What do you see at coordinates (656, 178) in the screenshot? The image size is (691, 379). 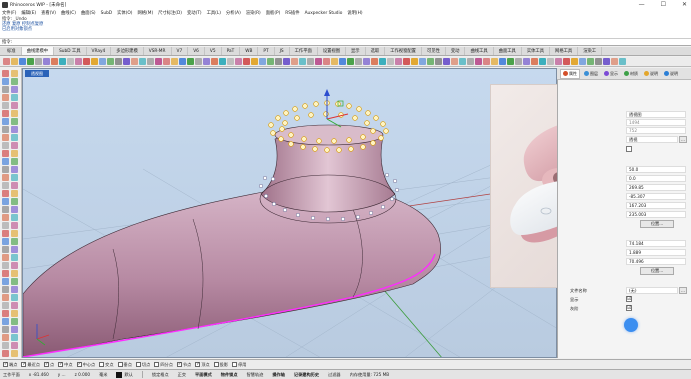 I see `rotation-field: 0.0` at bounding box center [656, 178].